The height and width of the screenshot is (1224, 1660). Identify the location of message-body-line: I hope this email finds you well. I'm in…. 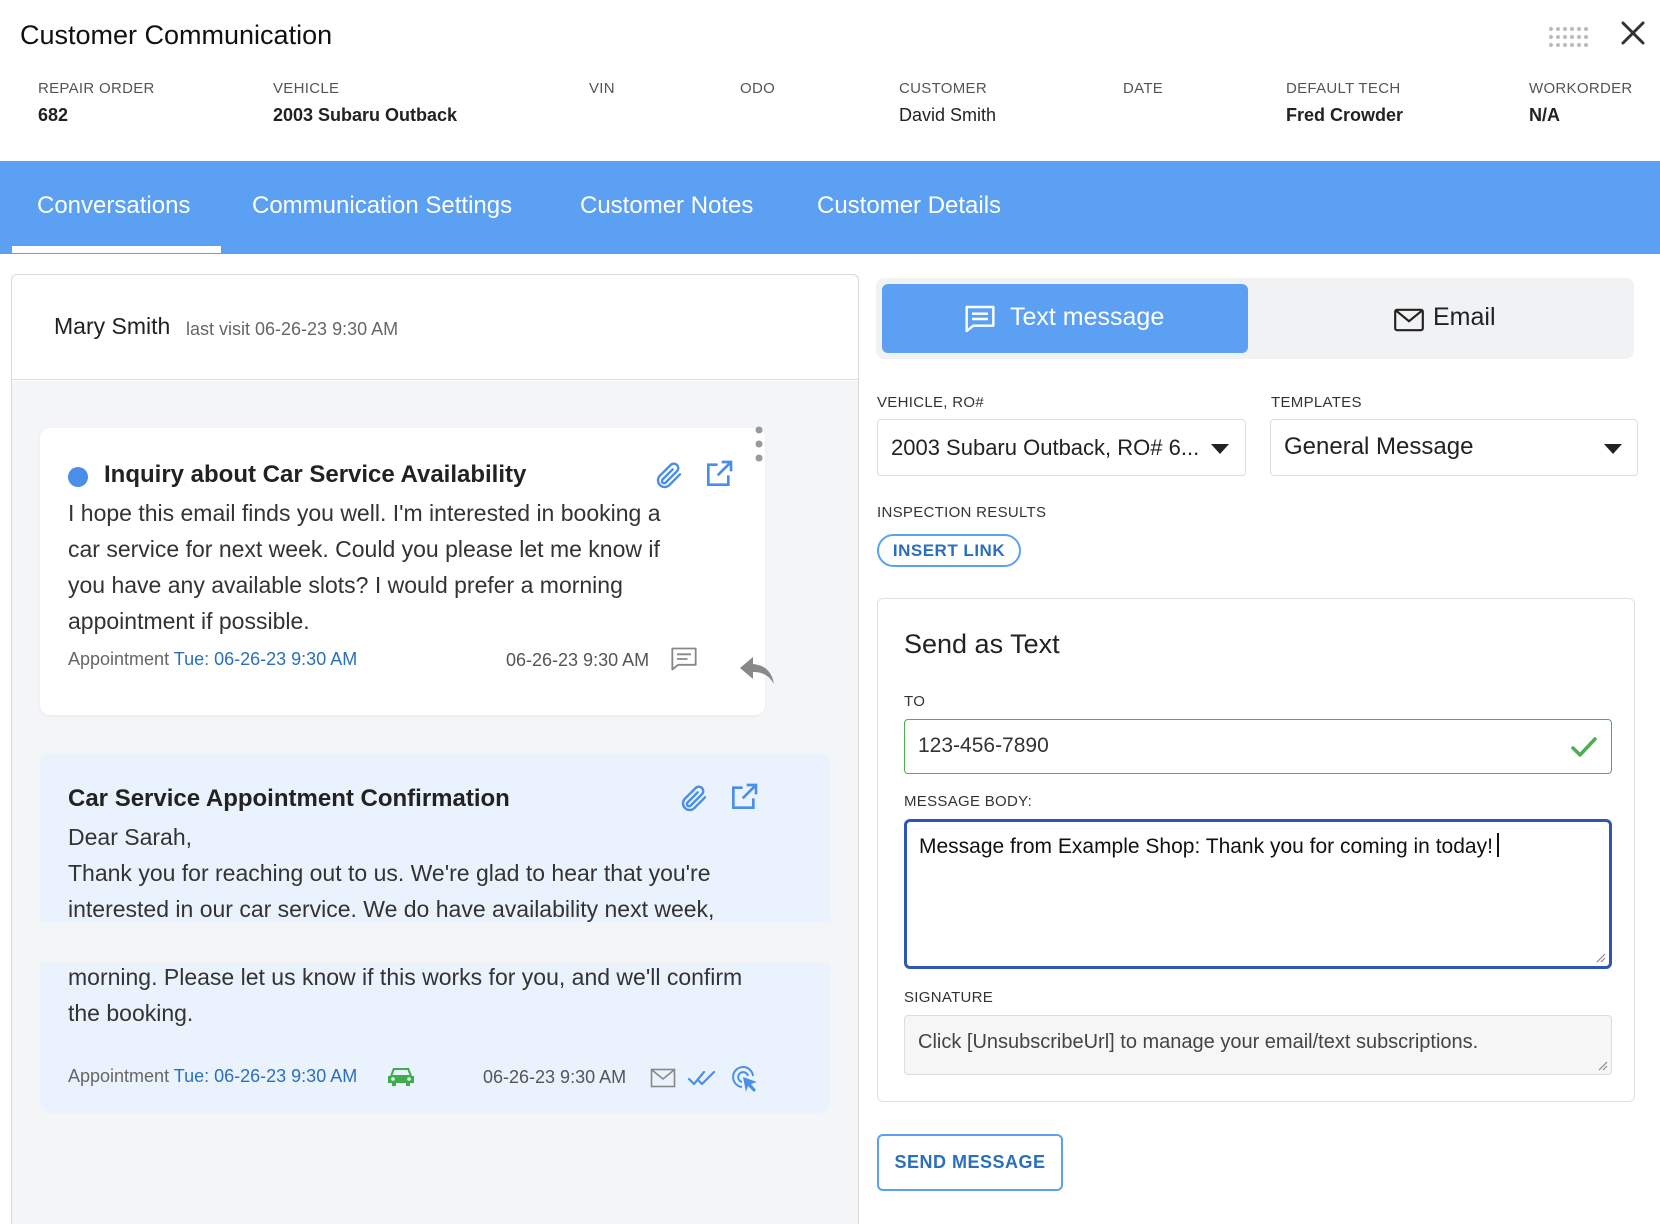
(364, 513).